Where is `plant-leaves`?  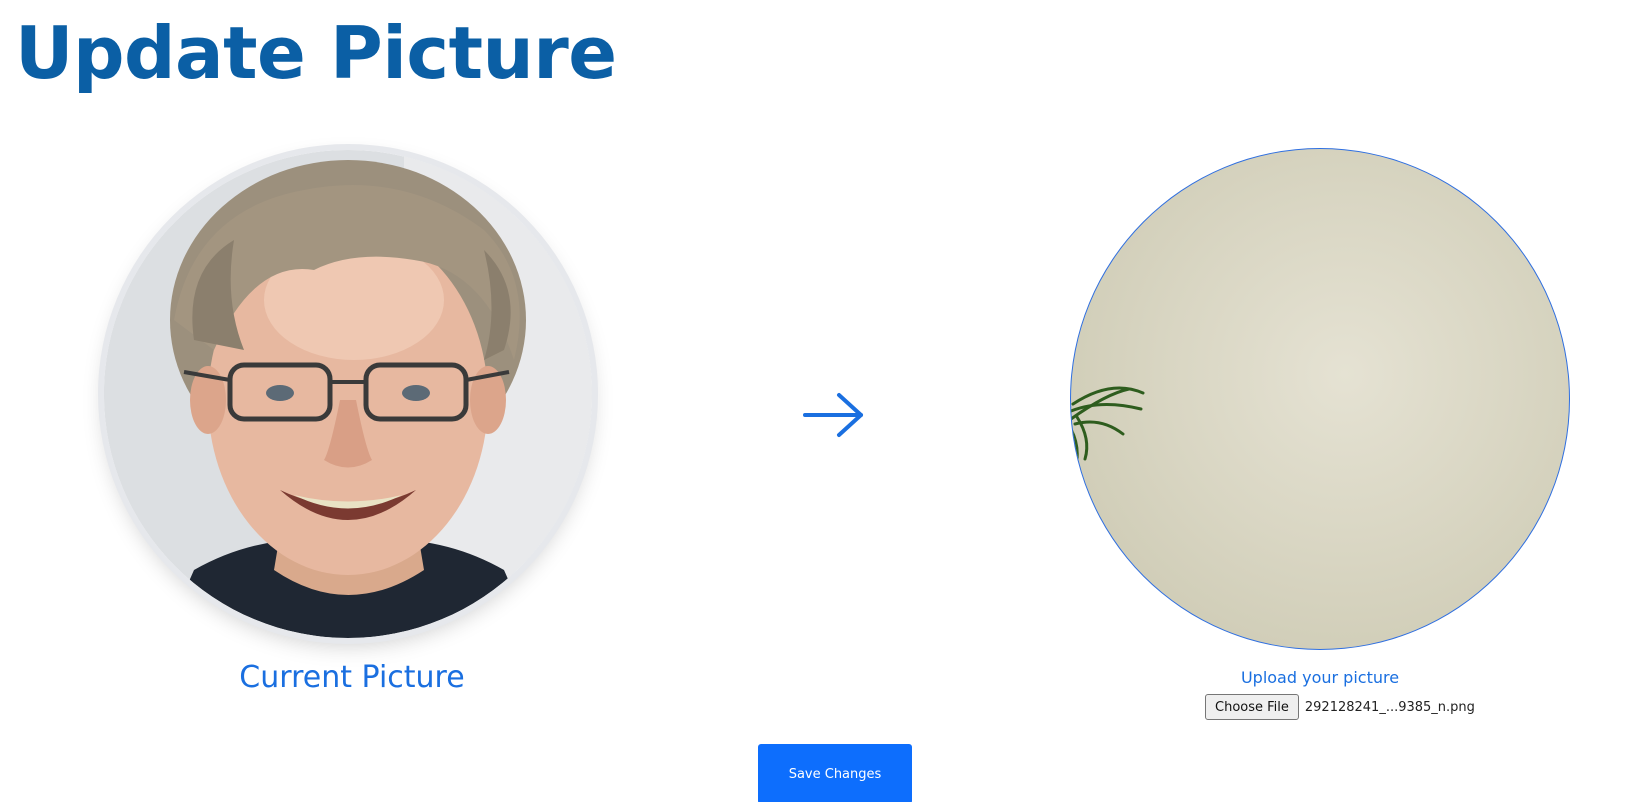 plant-leaves is located at coordinates (1108, 428).